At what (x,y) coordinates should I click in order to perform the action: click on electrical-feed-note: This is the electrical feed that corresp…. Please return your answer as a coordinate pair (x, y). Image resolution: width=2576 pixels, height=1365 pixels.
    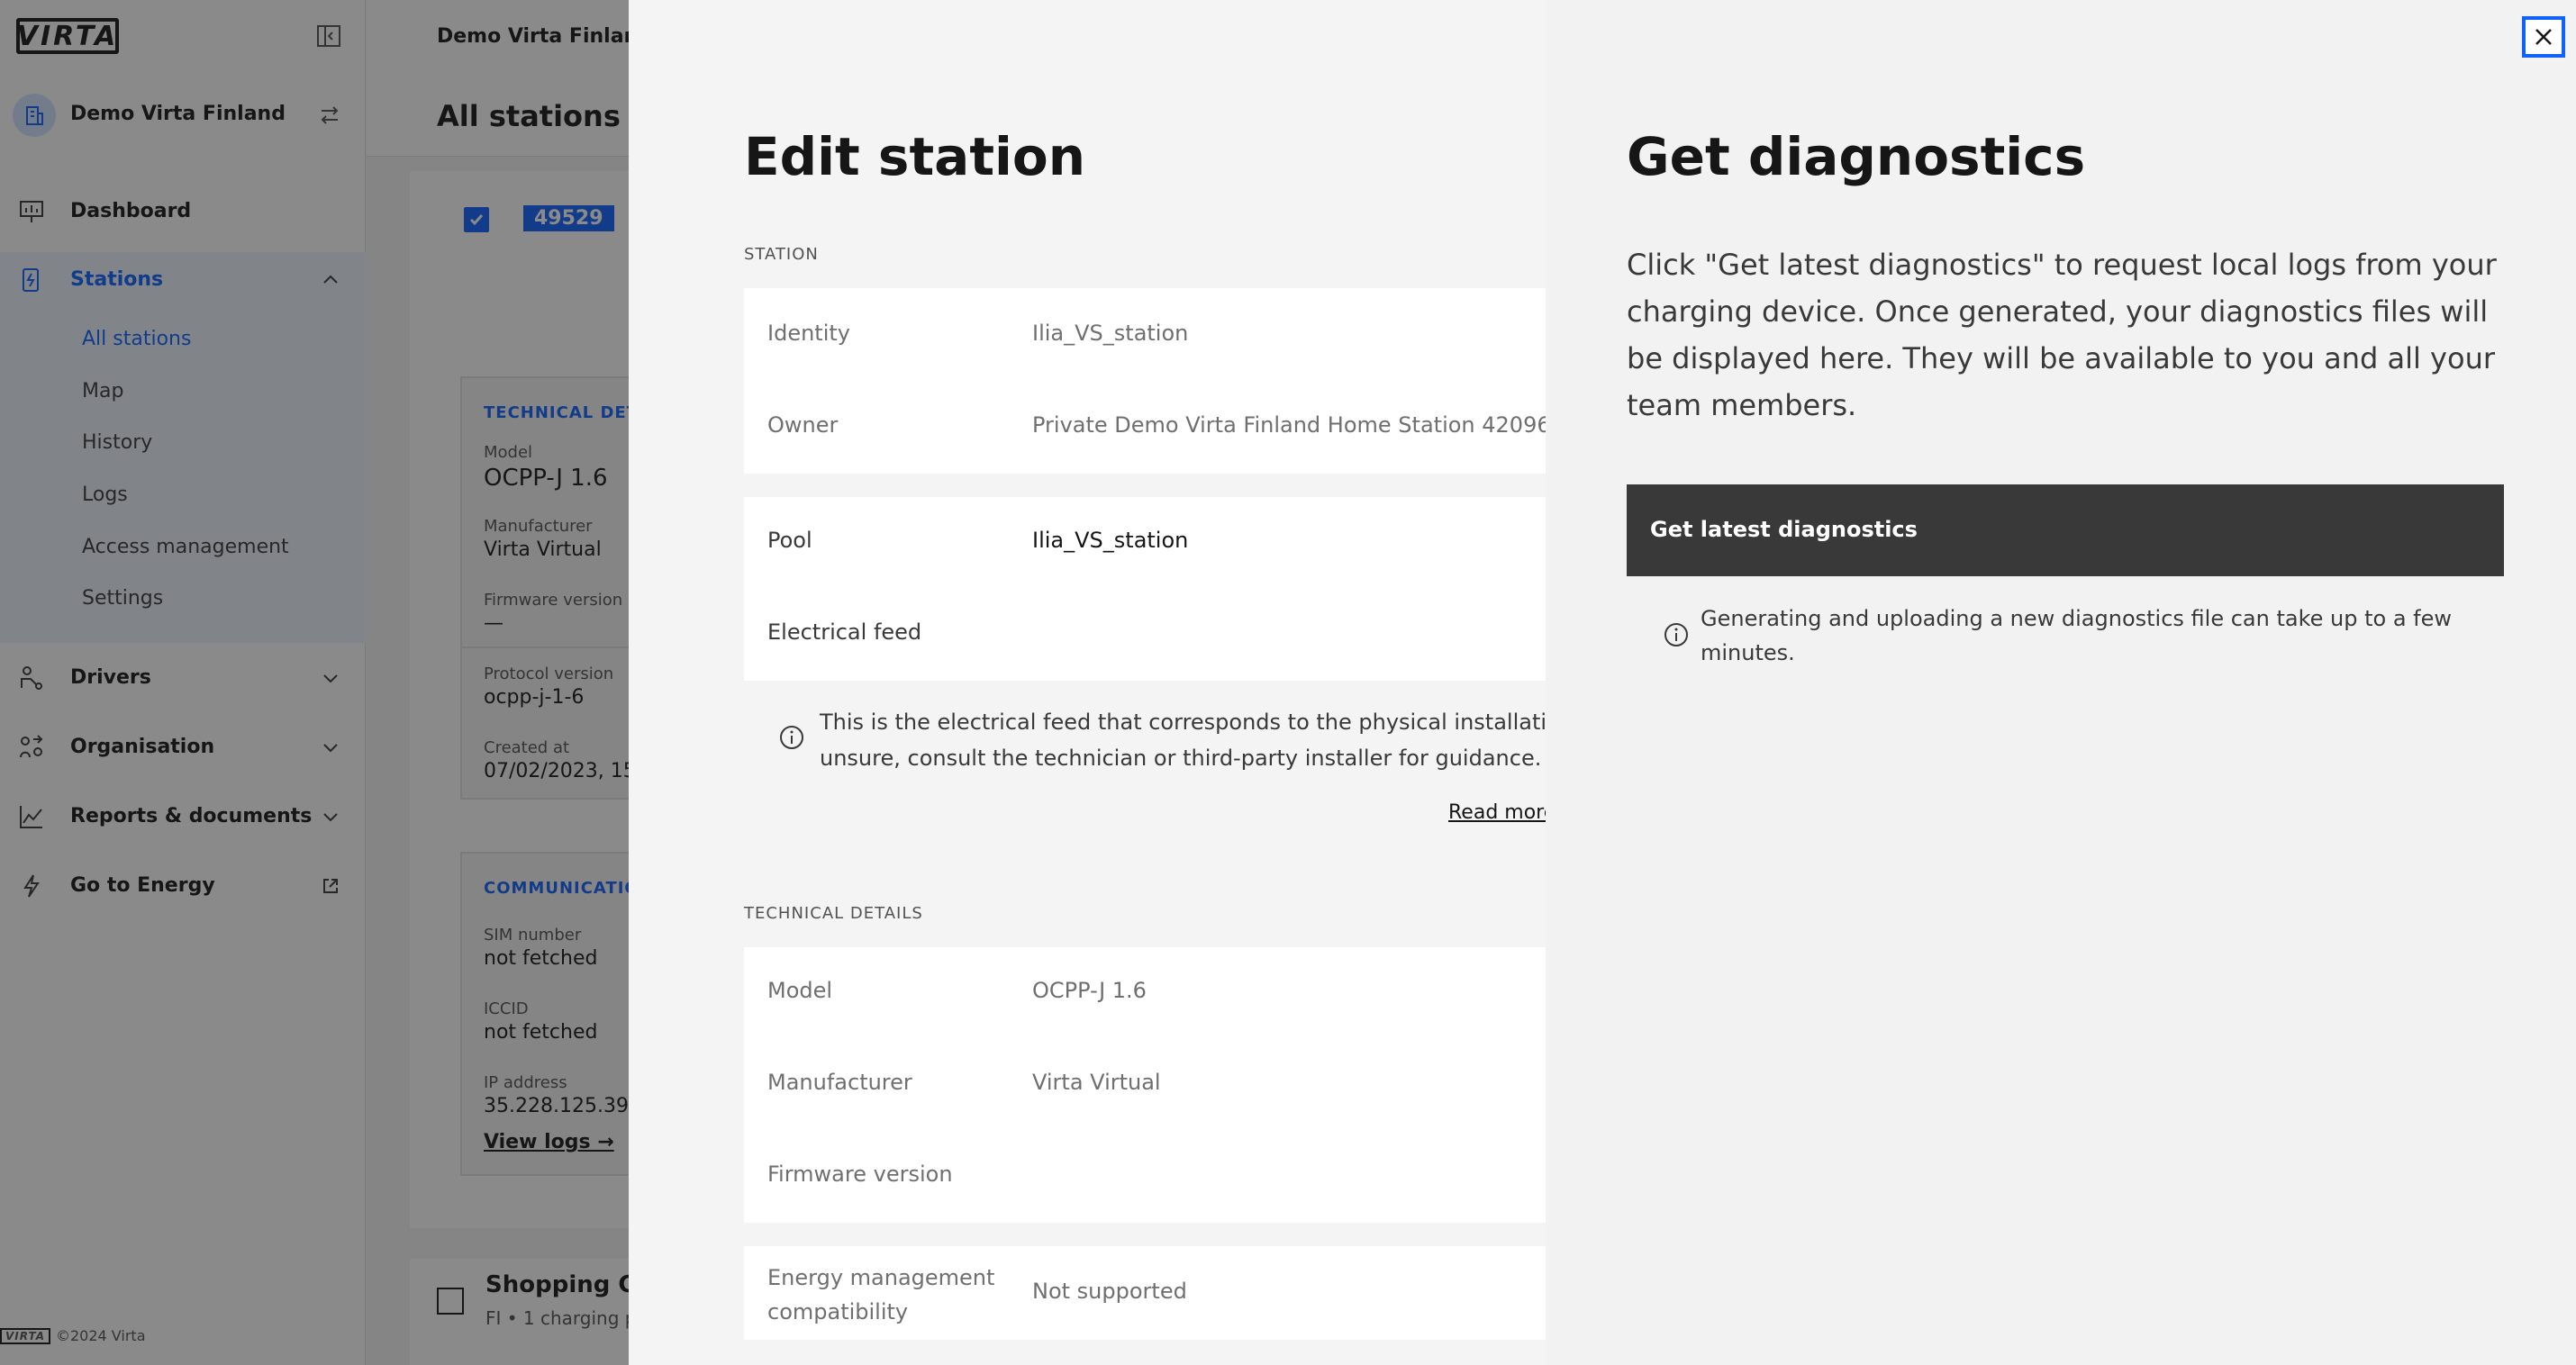
    Looking at the image, I should click on (1183, 741).